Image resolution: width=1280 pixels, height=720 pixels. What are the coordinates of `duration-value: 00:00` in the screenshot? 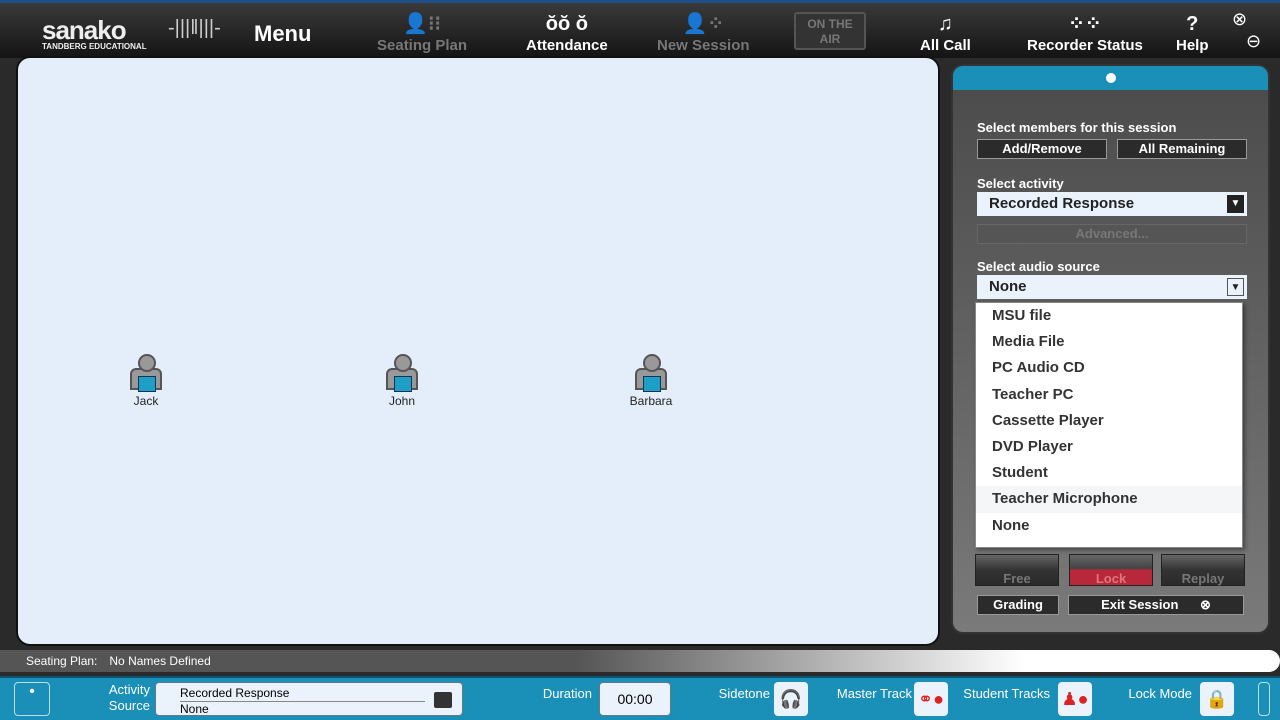 It's located at (635, 699).